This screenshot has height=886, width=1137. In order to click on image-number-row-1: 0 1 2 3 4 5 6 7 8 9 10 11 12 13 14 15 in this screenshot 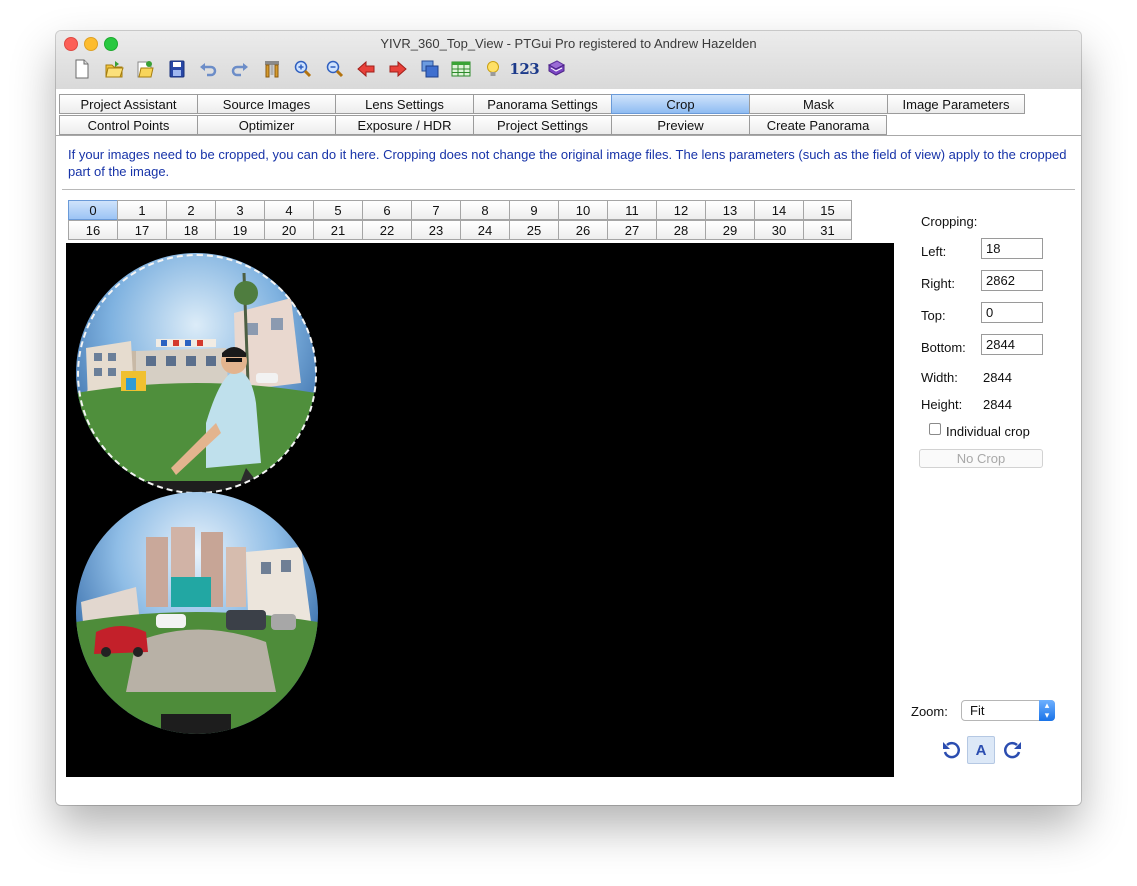, I will do `click(460, 210)`.